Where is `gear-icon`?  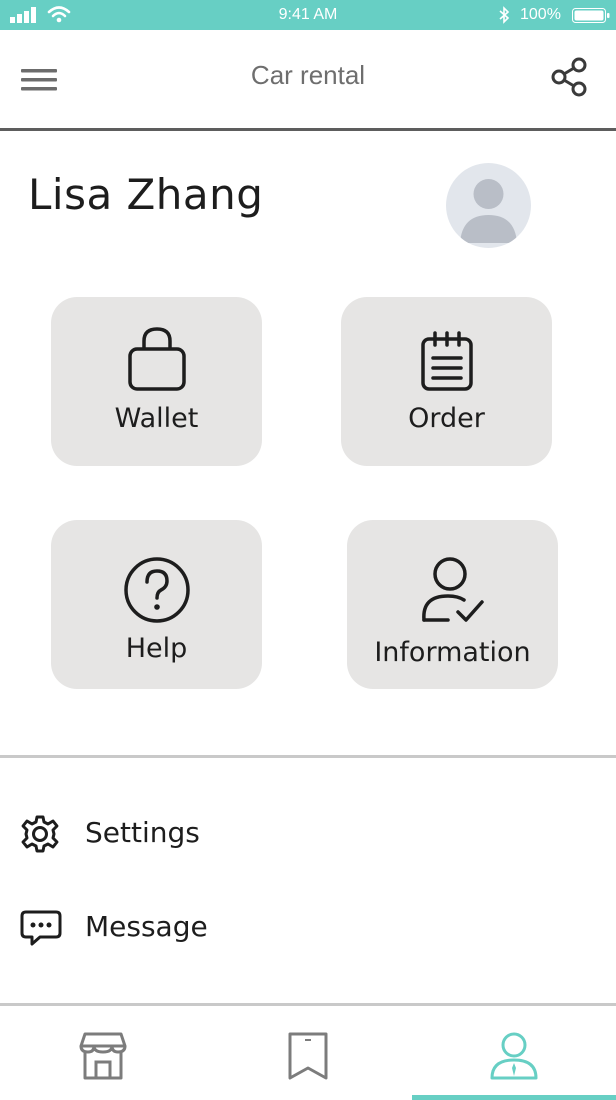 gear-icon is located at coordinates (40, 834).